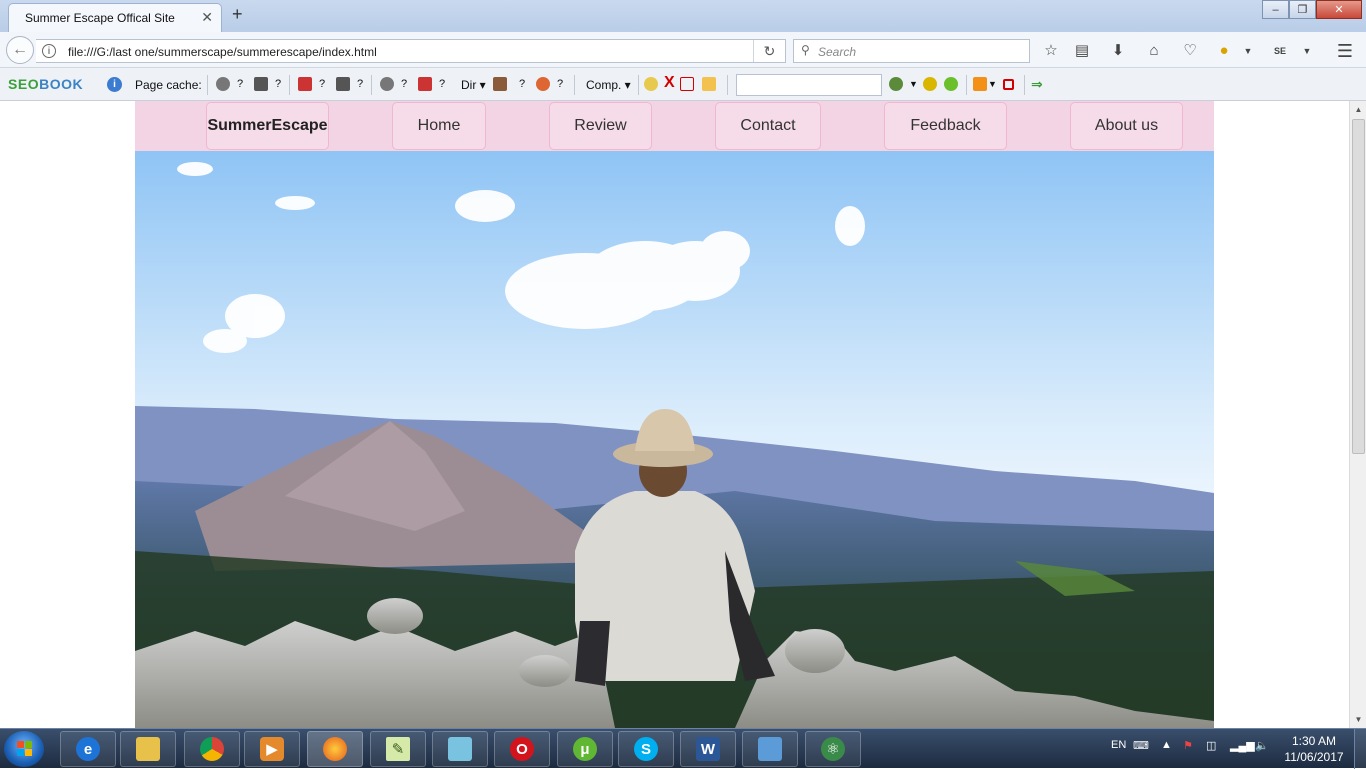 The height and width of the screenshot is (769, 1366). Describe the element at coordinates (1314, 757) in the screenshot. I see `clock-date: 11/06/2017` at that location.